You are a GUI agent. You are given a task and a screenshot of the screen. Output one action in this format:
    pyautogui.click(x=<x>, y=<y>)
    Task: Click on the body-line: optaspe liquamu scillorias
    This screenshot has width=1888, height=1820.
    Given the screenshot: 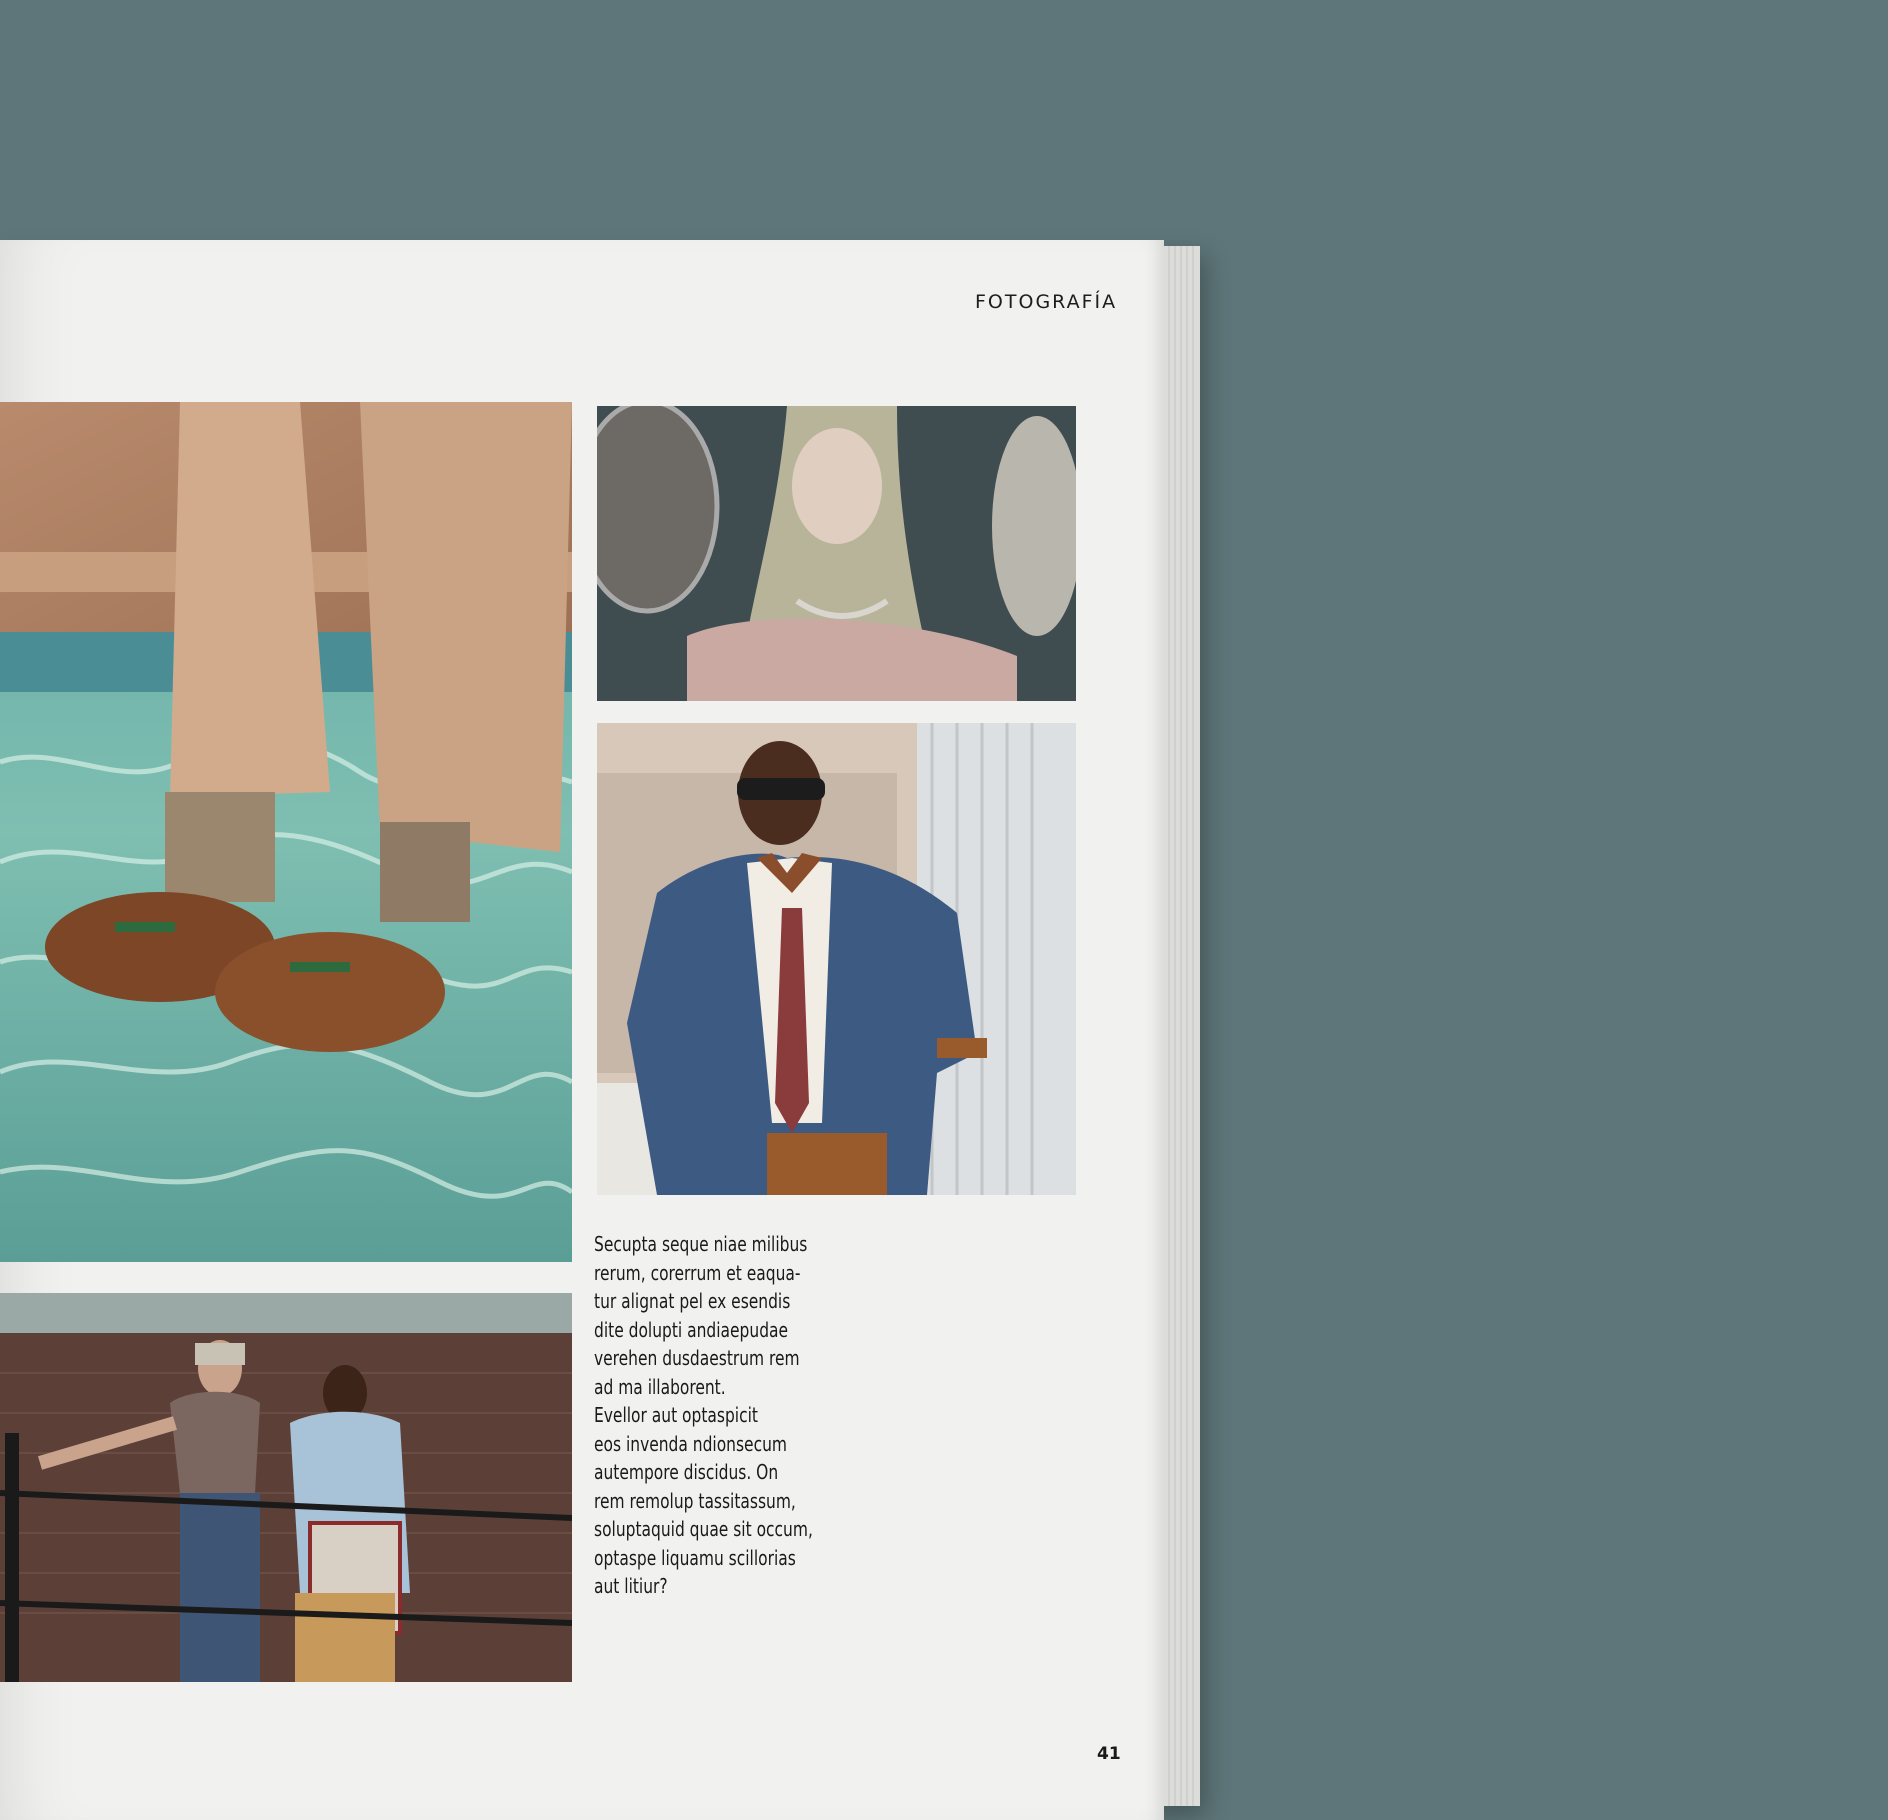 What is the action you would take?
    pyautogui.click(x=695, y=1557)
    